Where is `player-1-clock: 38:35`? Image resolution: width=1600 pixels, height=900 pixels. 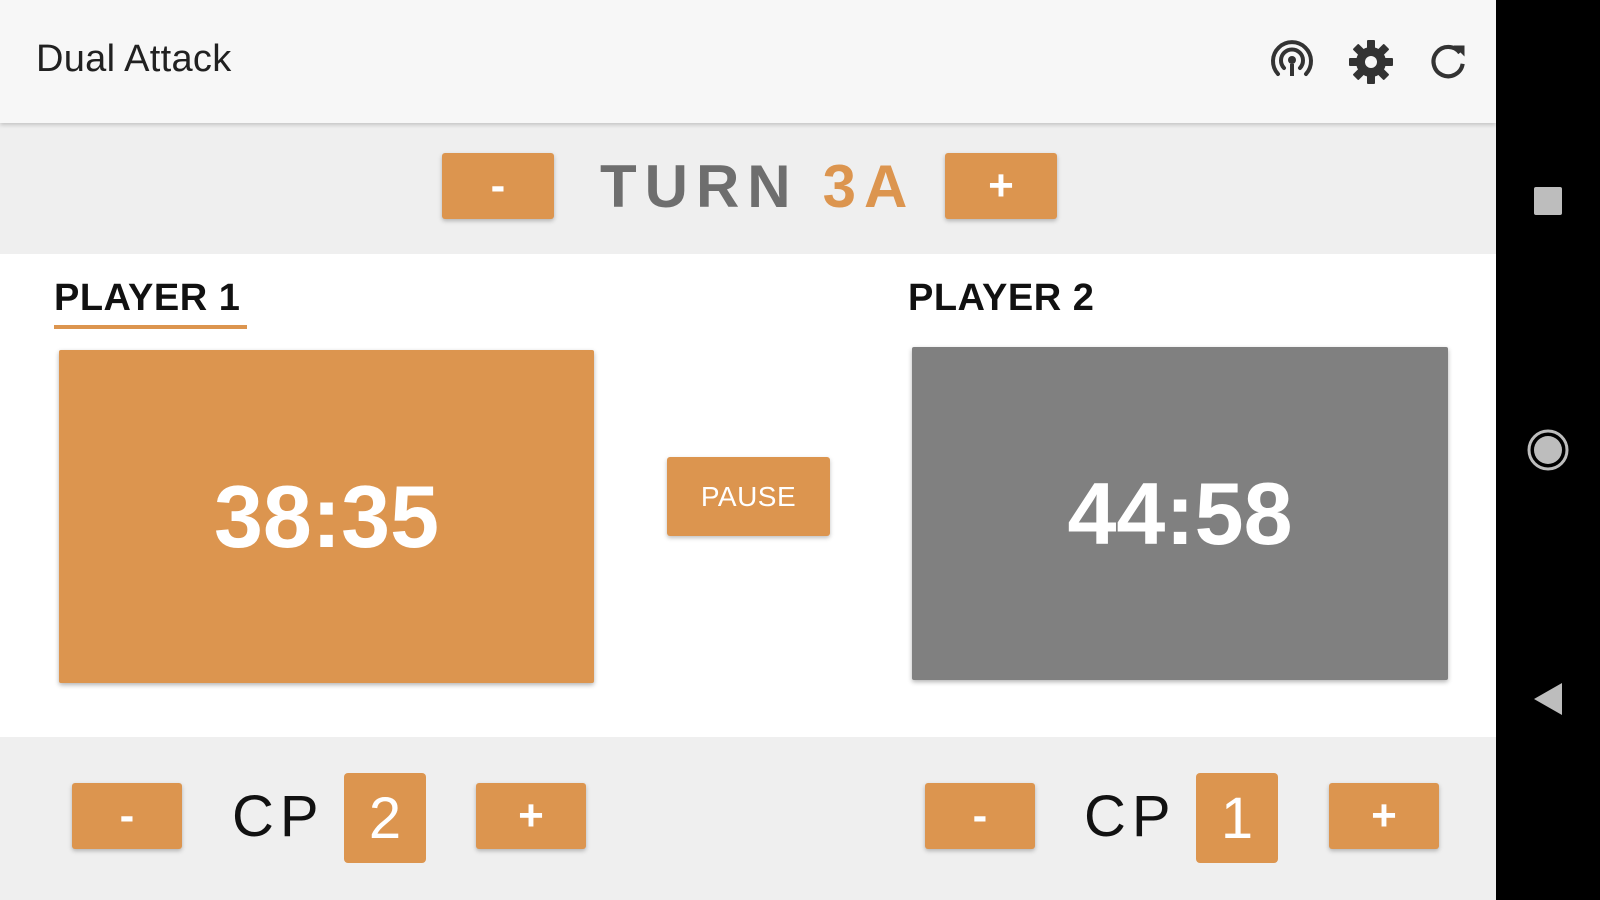
player-1-clock: 38:35 is located at coordinates (326, 516).